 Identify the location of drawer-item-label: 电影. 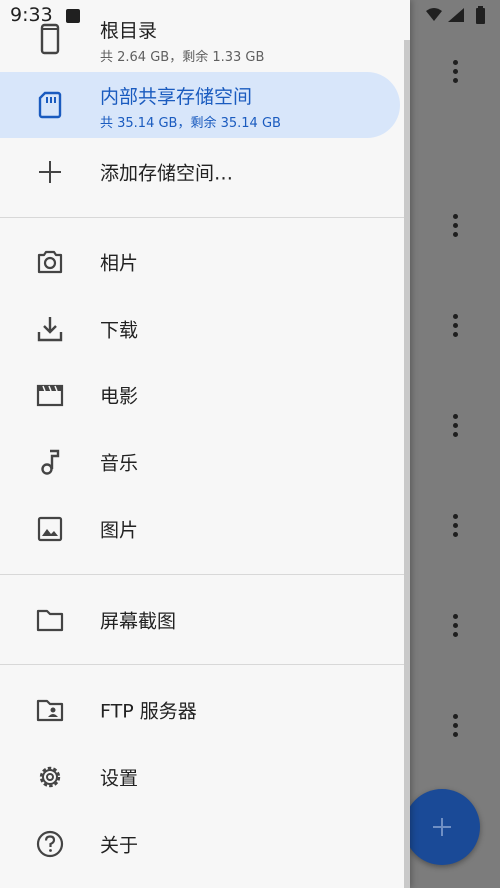
(119, 396).